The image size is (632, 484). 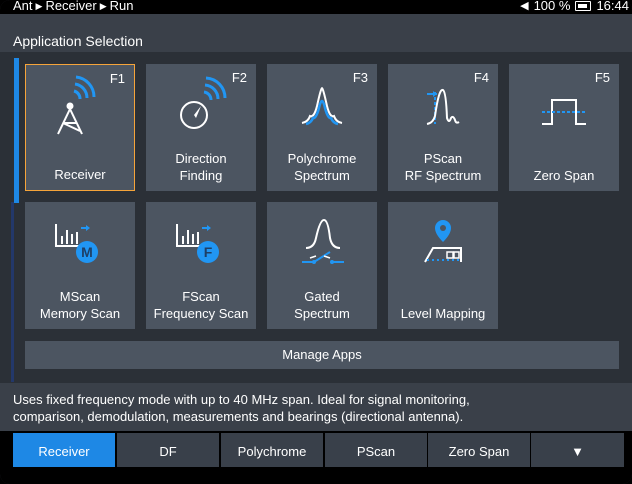 I want to click on speaker-icon: ◀, so click(x=524, y=6).